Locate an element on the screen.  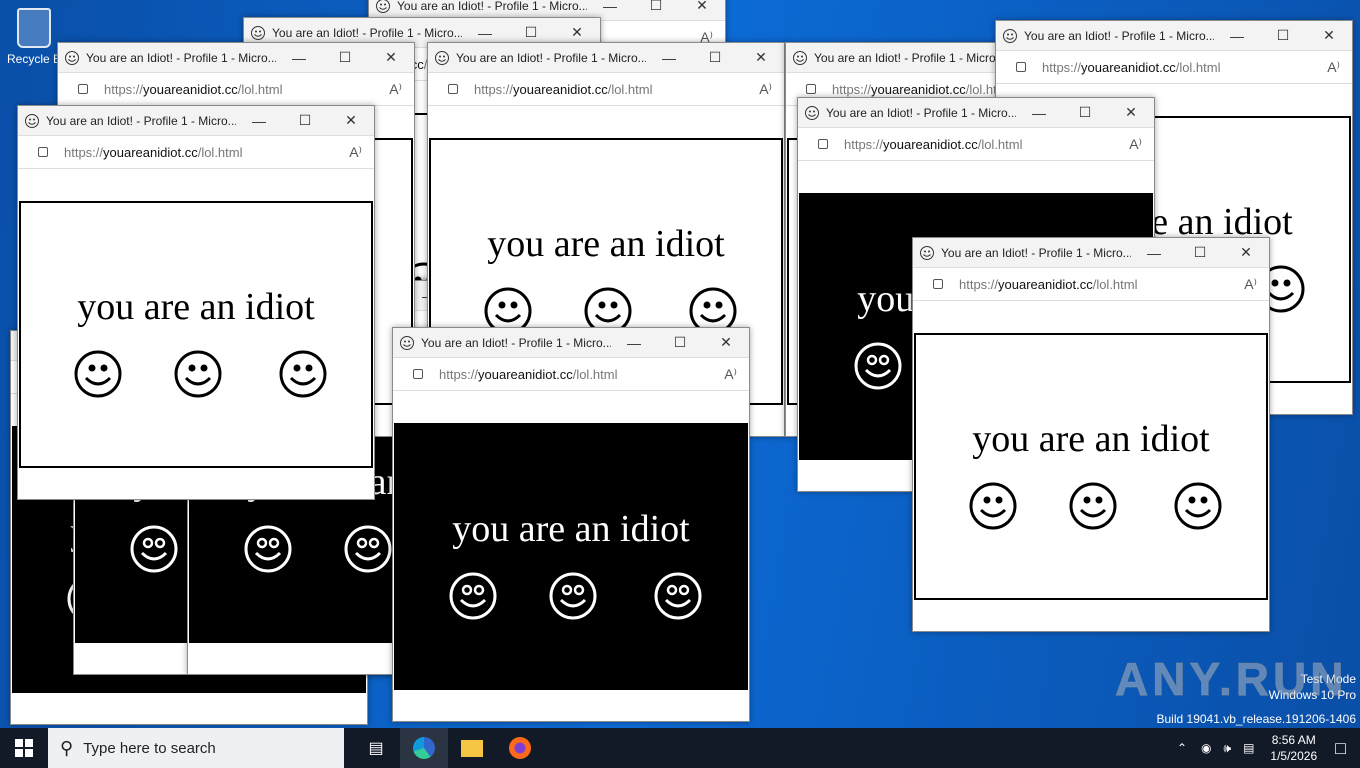
task-view-button: ▤ is located at coordinates (376, 748).